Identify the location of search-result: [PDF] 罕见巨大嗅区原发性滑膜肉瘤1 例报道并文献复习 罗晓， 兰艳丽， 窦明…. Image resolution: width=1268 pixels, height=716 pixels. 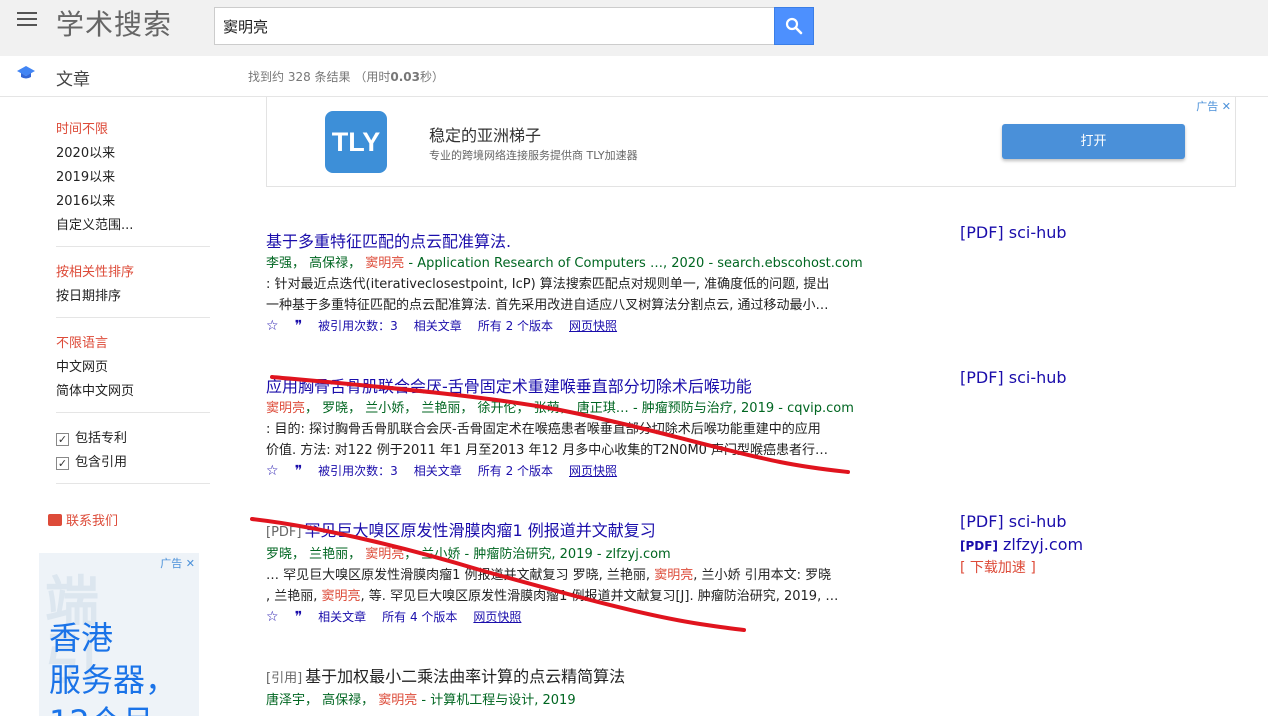
(586, 573).